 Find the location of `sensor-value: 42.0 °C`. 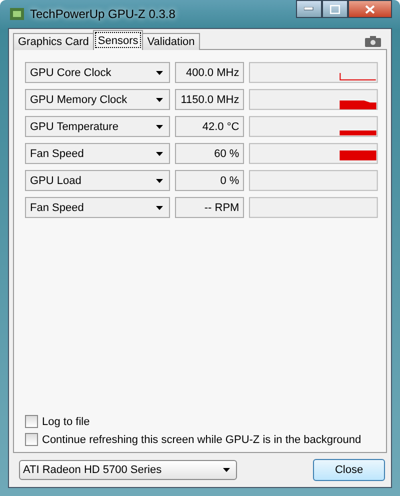

sensor-value: 42.0 °C is located at coordinates (209, 126).